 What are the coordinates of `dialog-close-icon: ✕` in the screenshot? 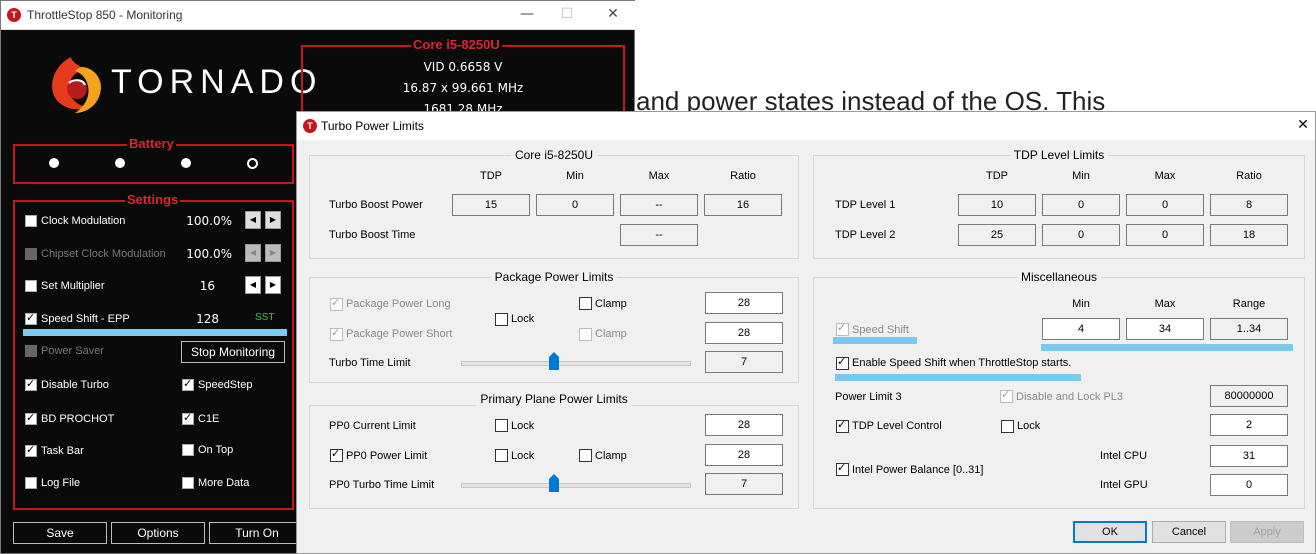 It's located at (1299, 126).